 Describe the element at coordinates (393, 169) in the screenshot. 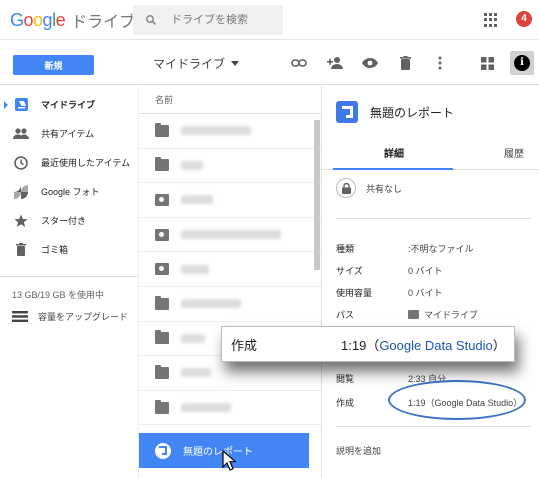

I see `active-tab-indicator` at that location.